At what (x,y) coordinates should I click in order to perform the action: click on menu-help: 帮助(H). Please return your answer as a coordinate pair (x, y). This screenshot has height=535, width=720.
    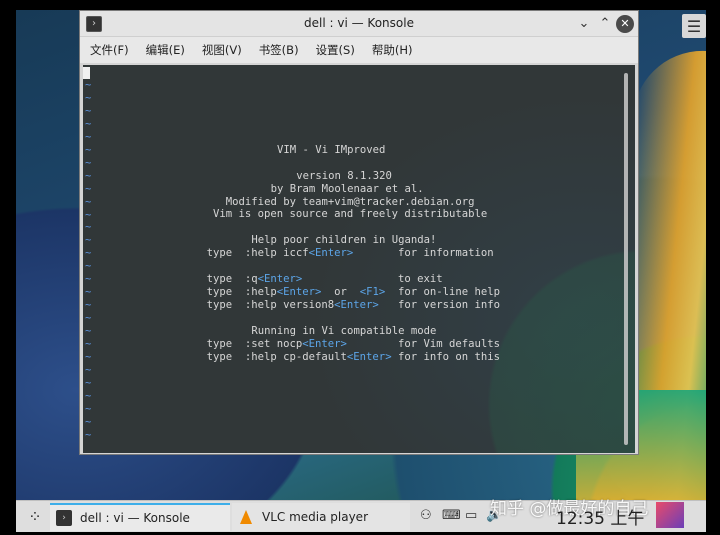
    Looking at the image, I should click on (392, 50).